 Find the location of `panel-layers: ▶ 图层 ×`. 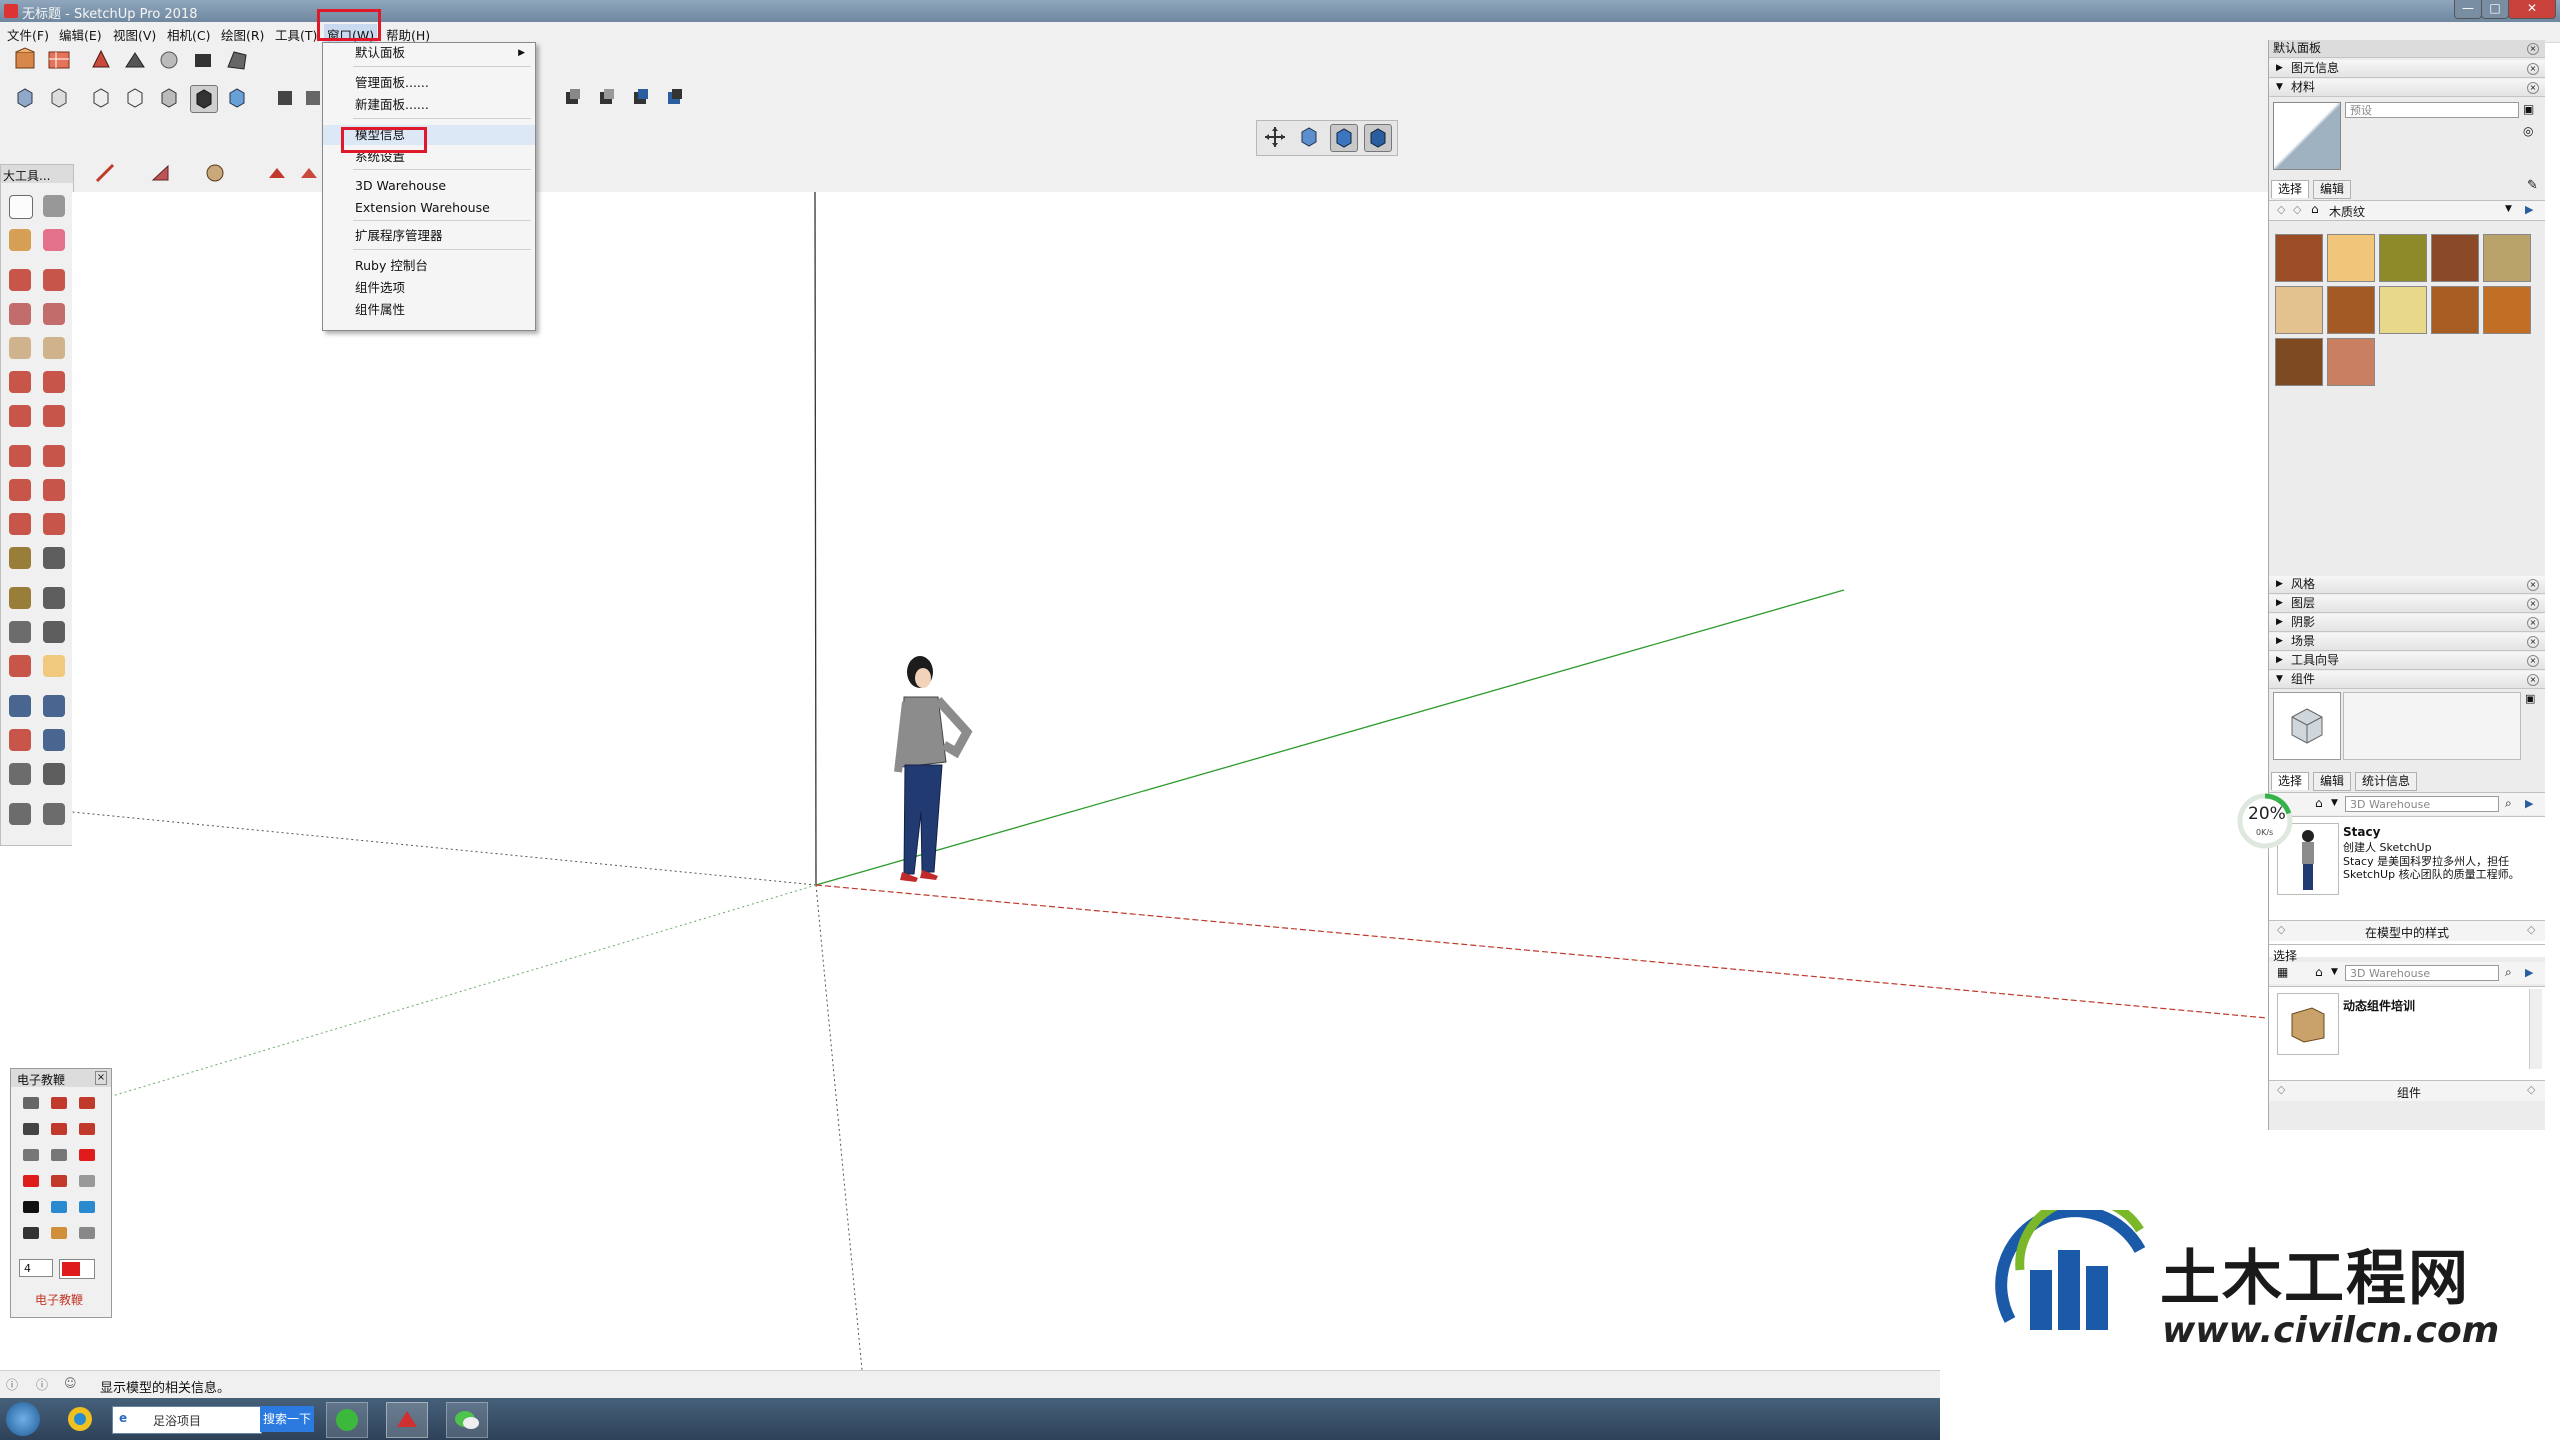

panel-layers: ▶ 图层 × is located at coordinates (2407, 604).